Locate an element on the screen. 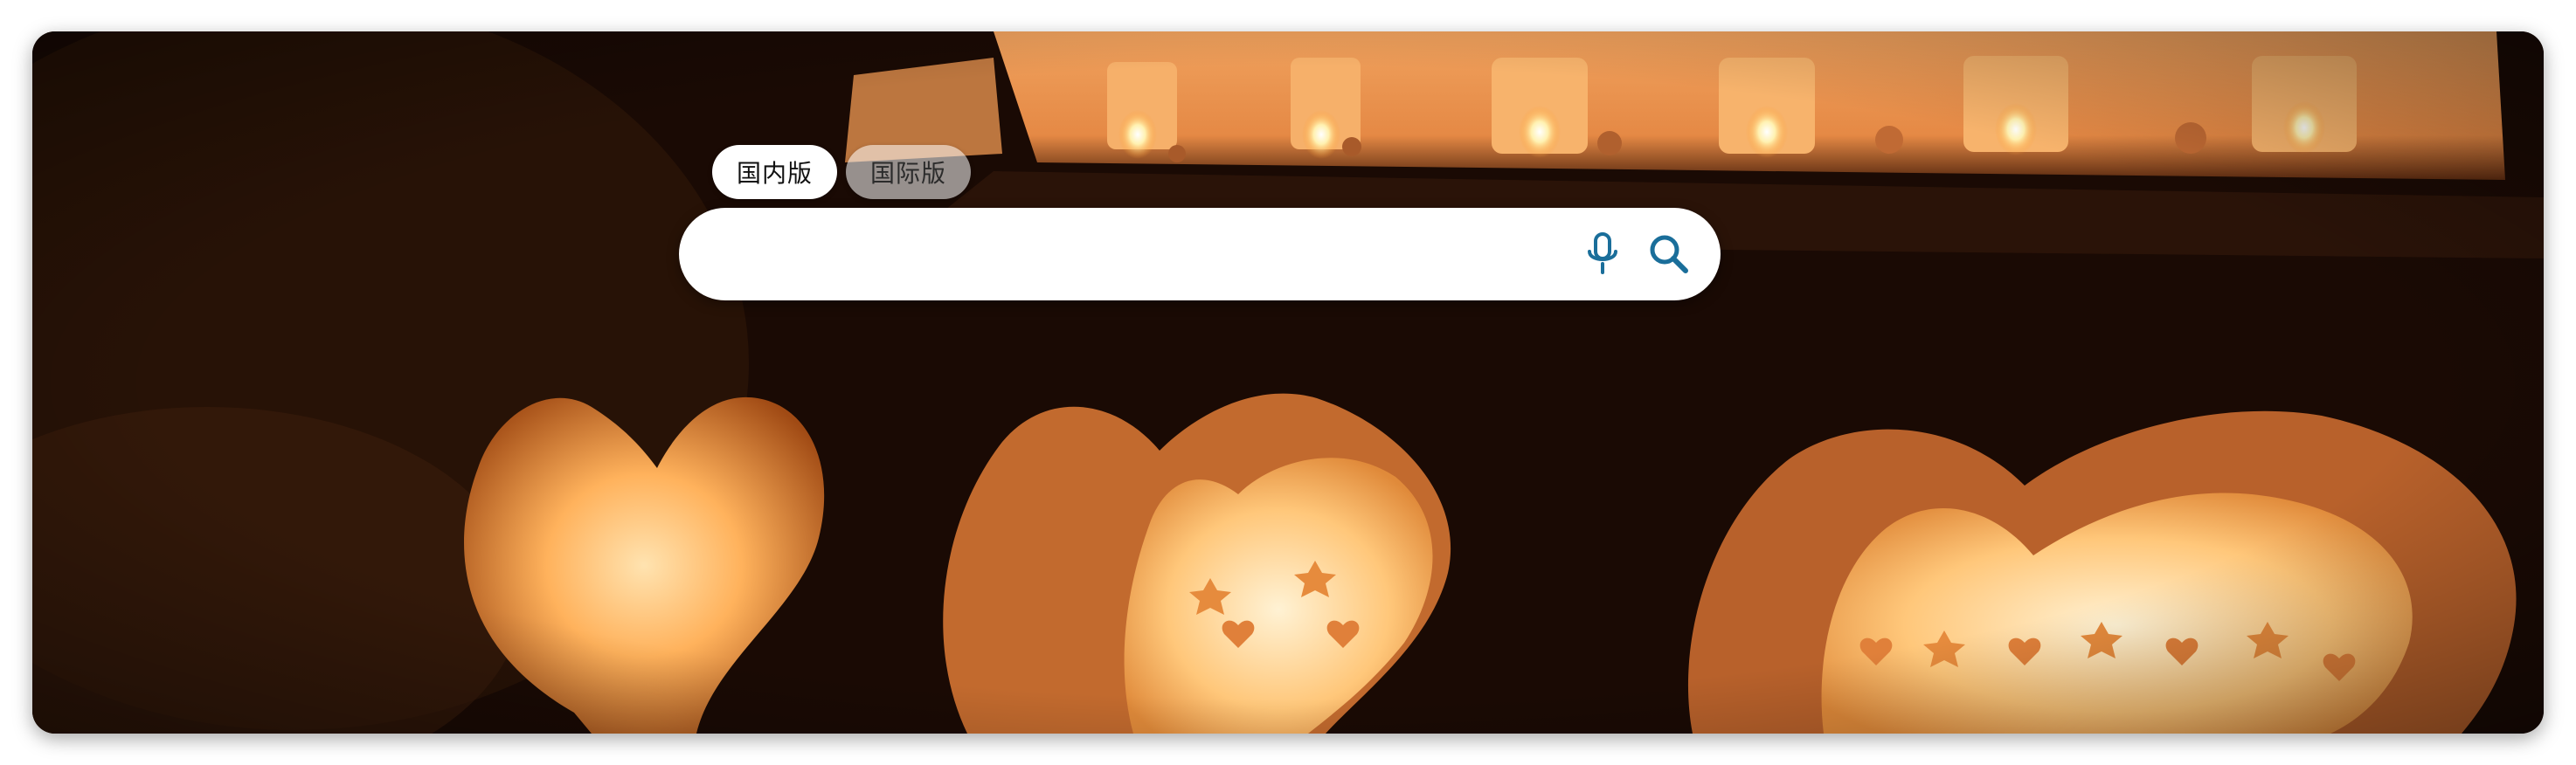 The image size is (2576, 765). voice-search-button is located at coordinates (1602, 254).